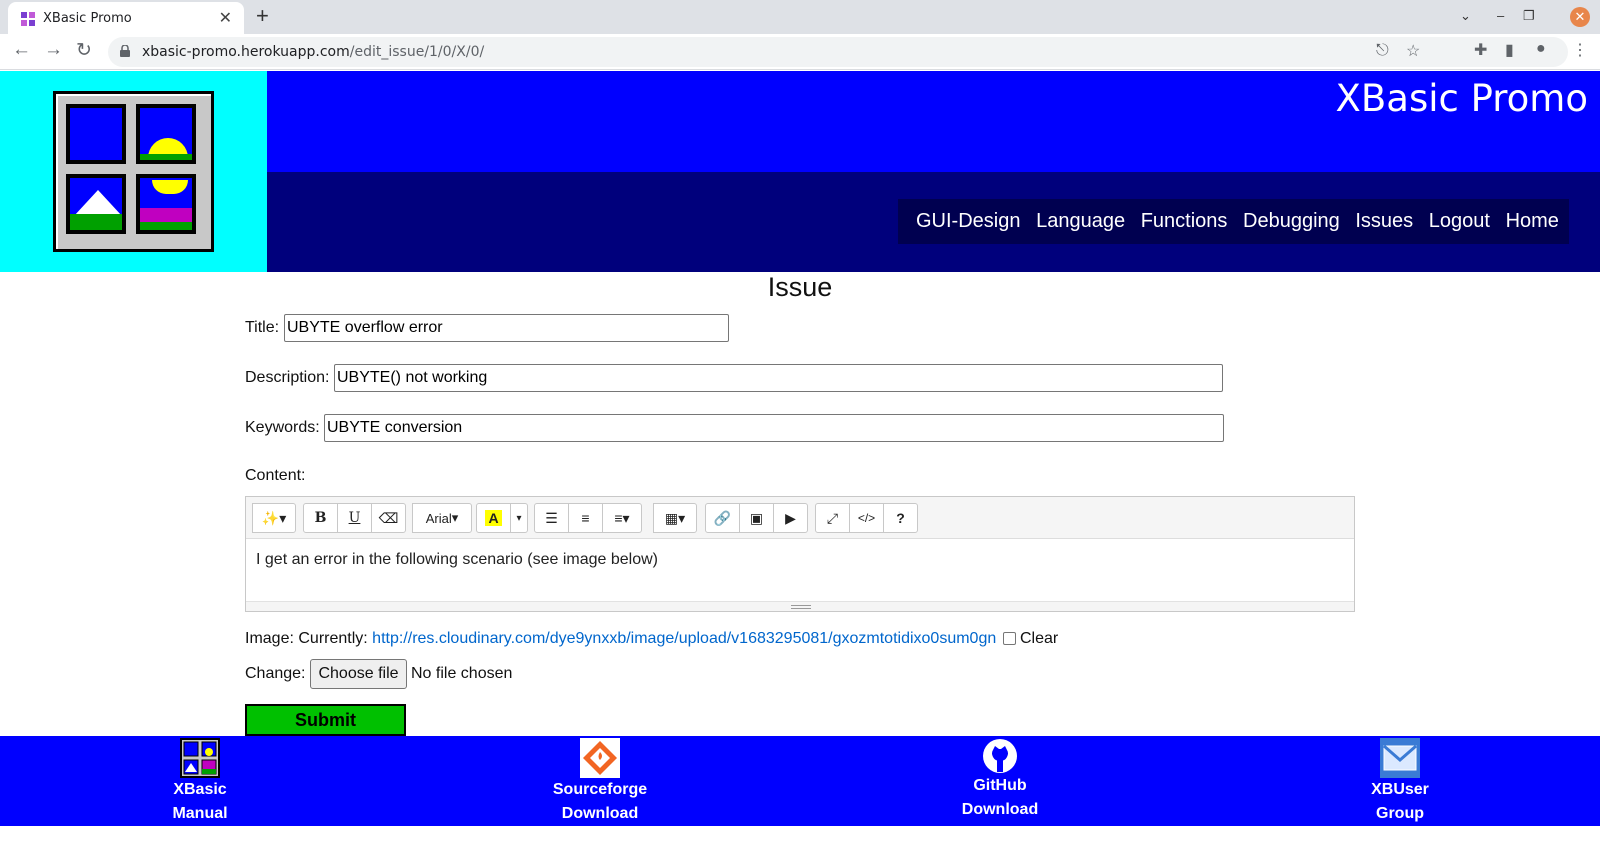 Image resolution: width=1600 pixels, height=860 pixels. Describe the element at coordinates (275, 673) in the screenshot. I see `change-label: Change:` at that location.